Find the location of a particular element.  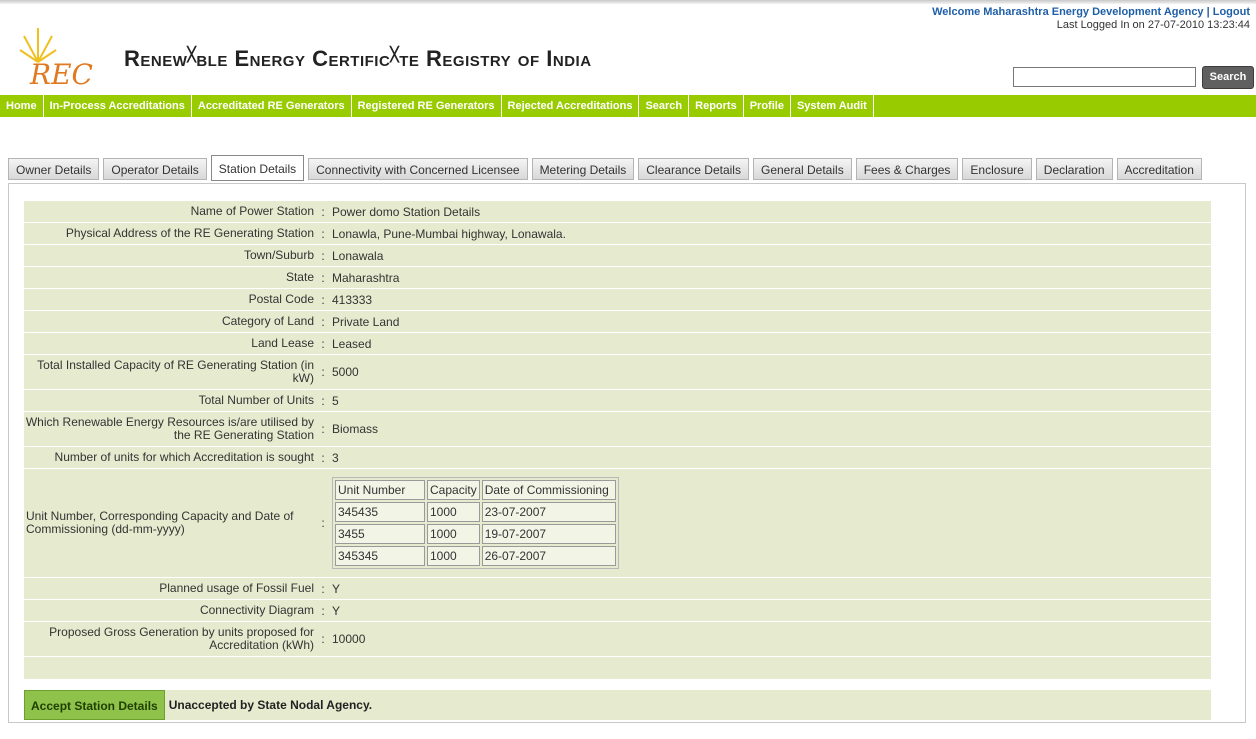

nav-reports: Reports is located at coordinates (716, 106).